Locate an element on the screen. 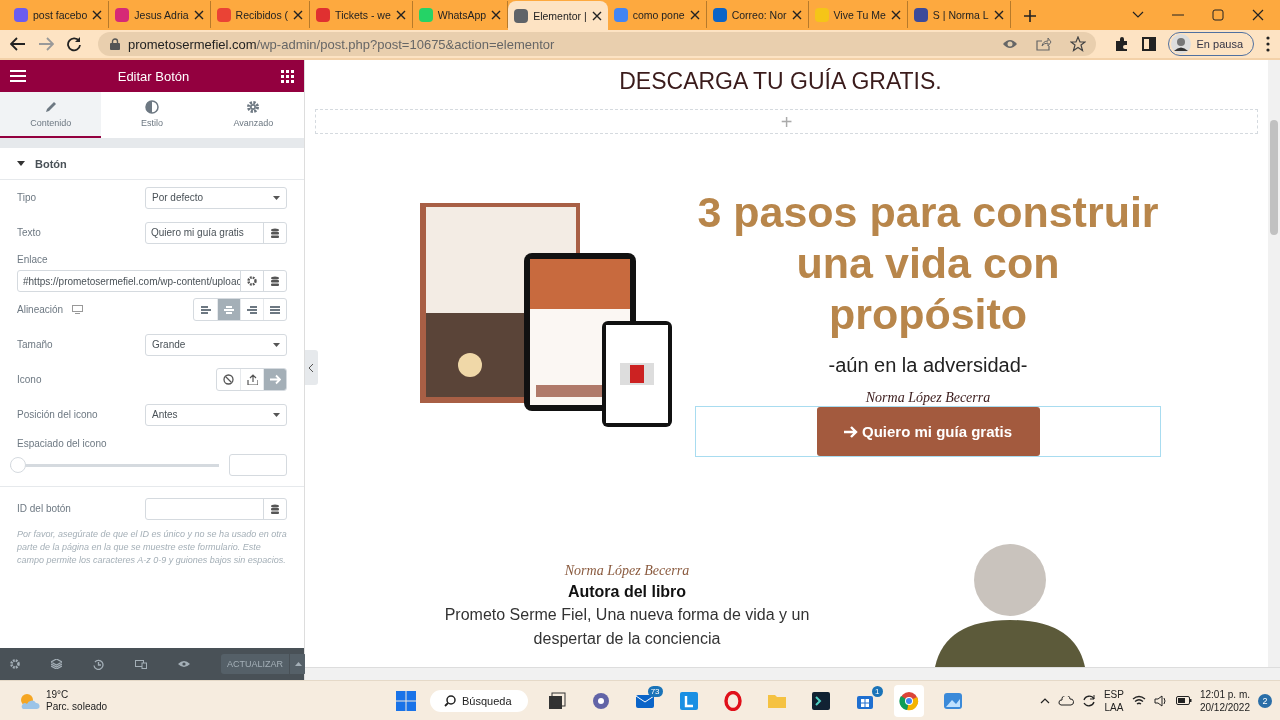 This screenshot has height=720, width=1280. input-field is located at coordinates (216, 508).